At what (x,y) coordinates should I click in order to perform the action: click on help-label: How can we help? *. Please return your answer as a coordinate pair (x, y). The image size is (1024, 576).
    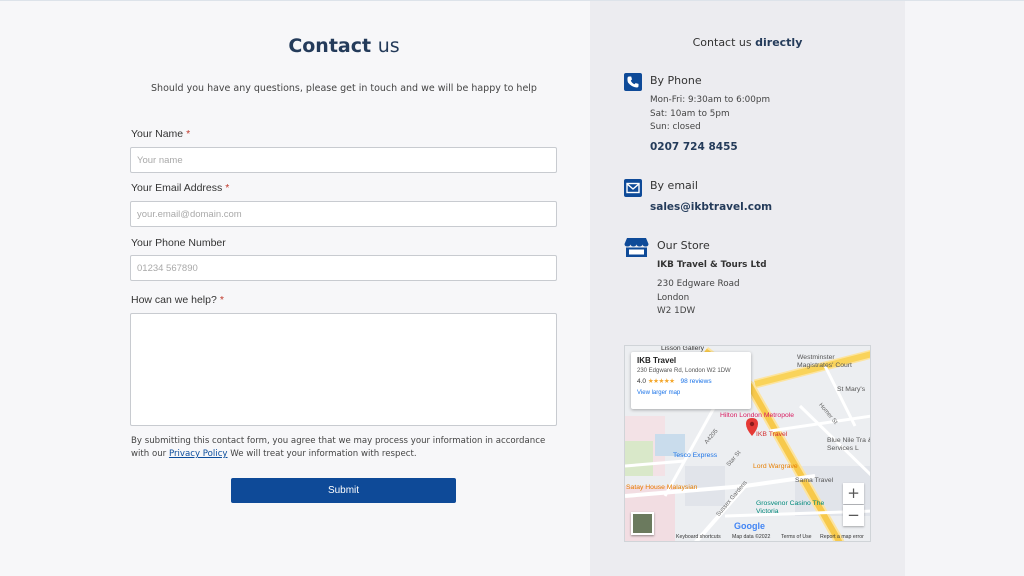
    Looking at the image, I should click on (177, 300).